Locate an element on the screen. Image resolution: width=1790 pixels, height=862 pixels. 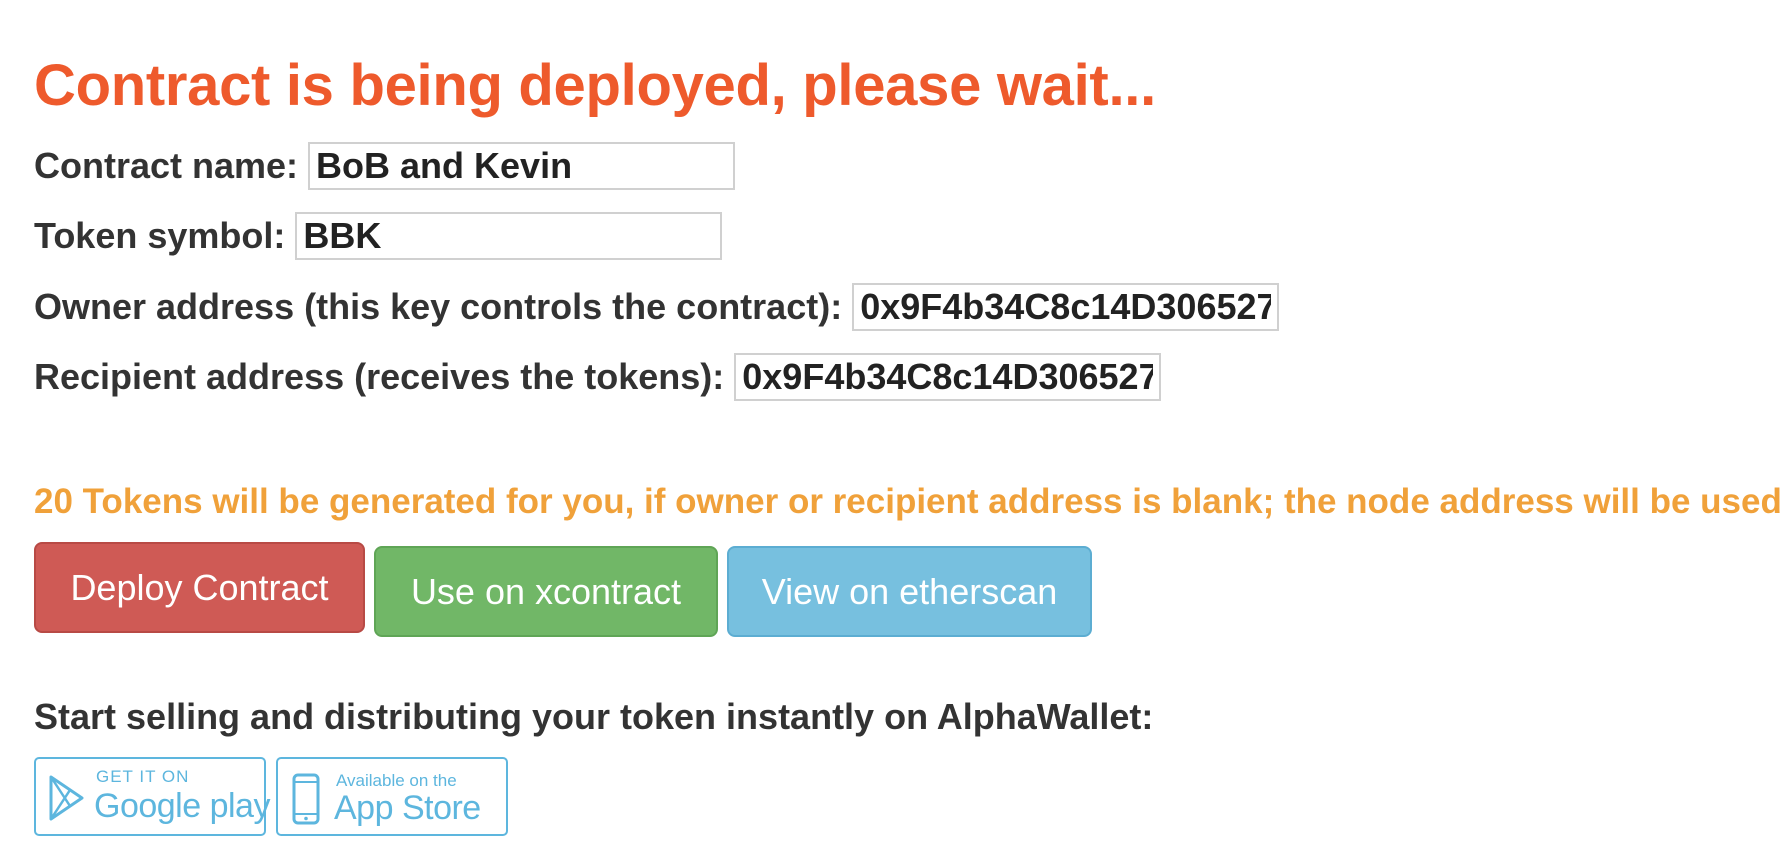
view-on-etherscan-button: View on etherscan is located at coordinates (909, 591).